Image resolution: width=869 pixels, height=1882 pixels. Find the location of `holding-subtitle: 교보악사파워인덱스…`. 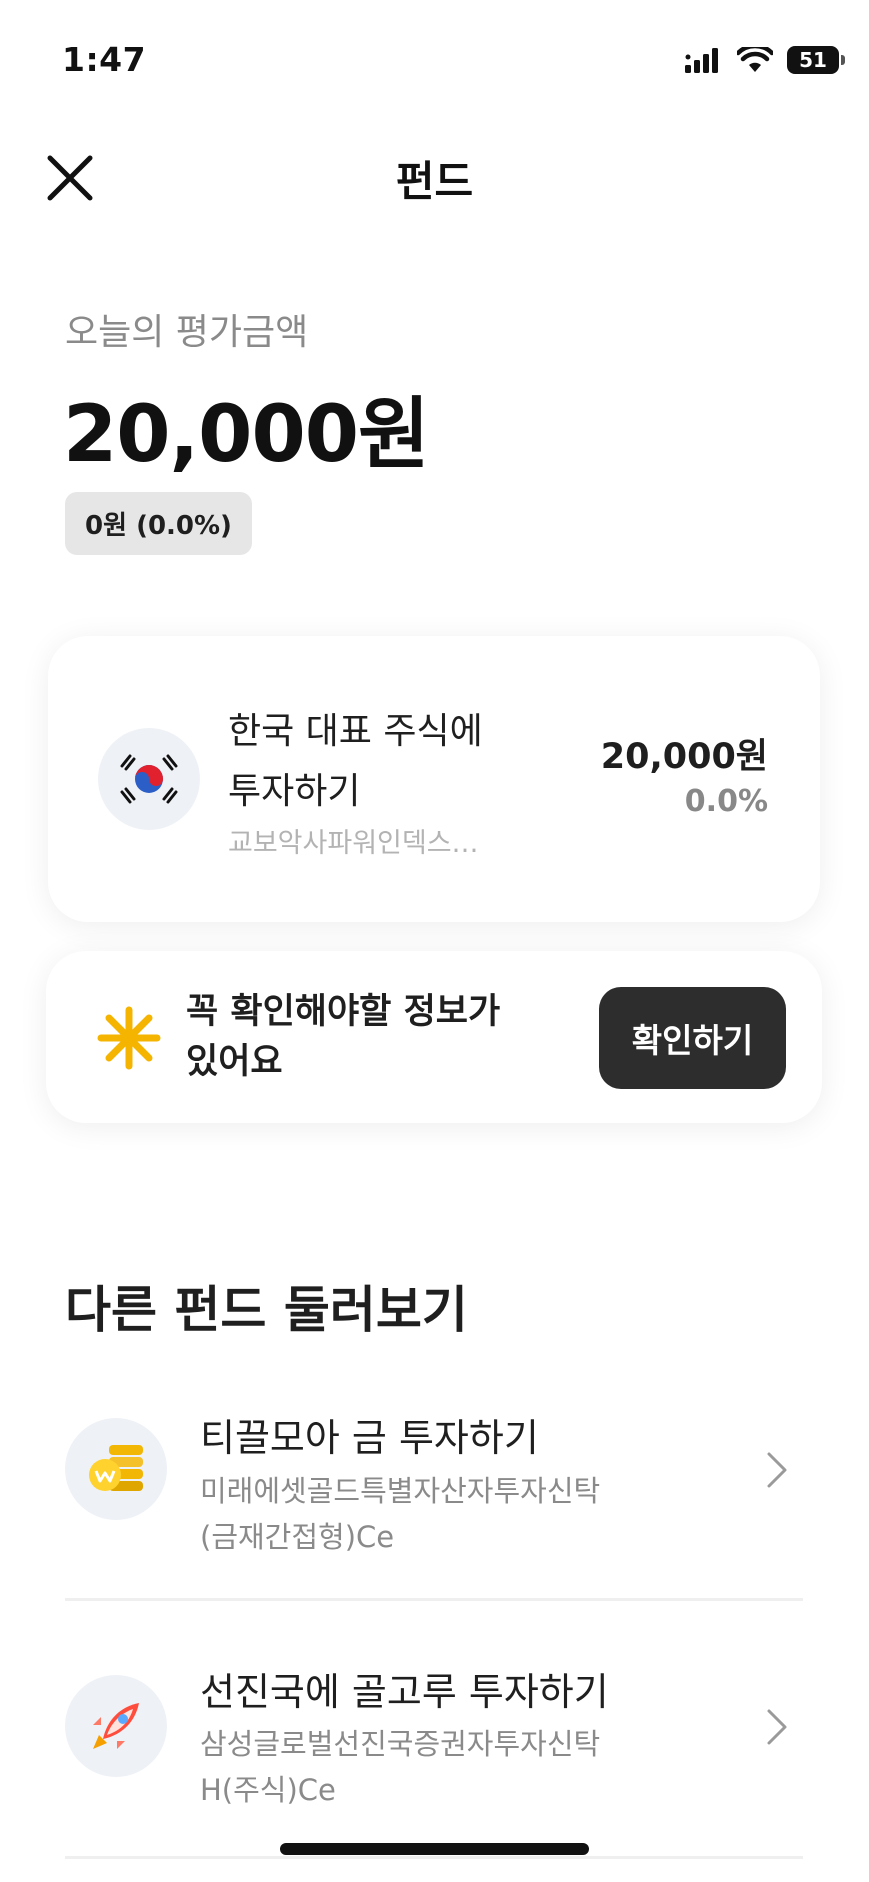

holding-subtitle: 교보악사파워인덱스… is located at coordinates (353, 843).